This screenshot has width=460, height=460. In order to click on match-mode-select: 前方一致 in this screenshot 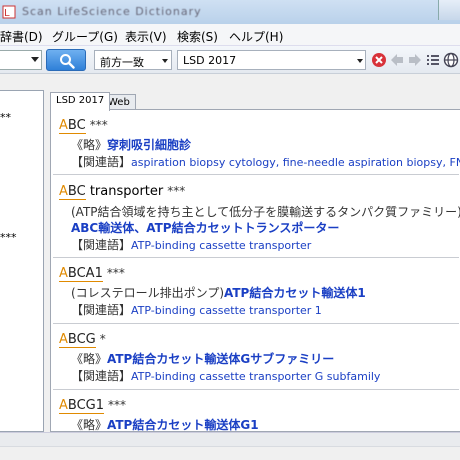, I will do `click(133, 60)`.